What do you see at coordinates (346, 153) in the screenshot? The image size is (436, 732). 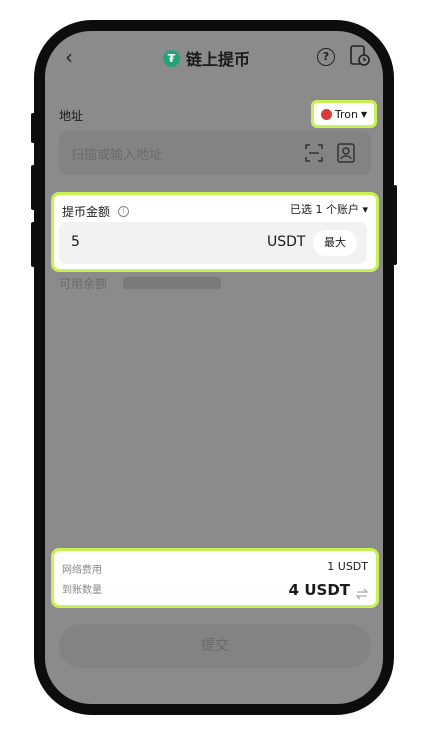 I see `address-book-icon` at bounding box center [346, 153].